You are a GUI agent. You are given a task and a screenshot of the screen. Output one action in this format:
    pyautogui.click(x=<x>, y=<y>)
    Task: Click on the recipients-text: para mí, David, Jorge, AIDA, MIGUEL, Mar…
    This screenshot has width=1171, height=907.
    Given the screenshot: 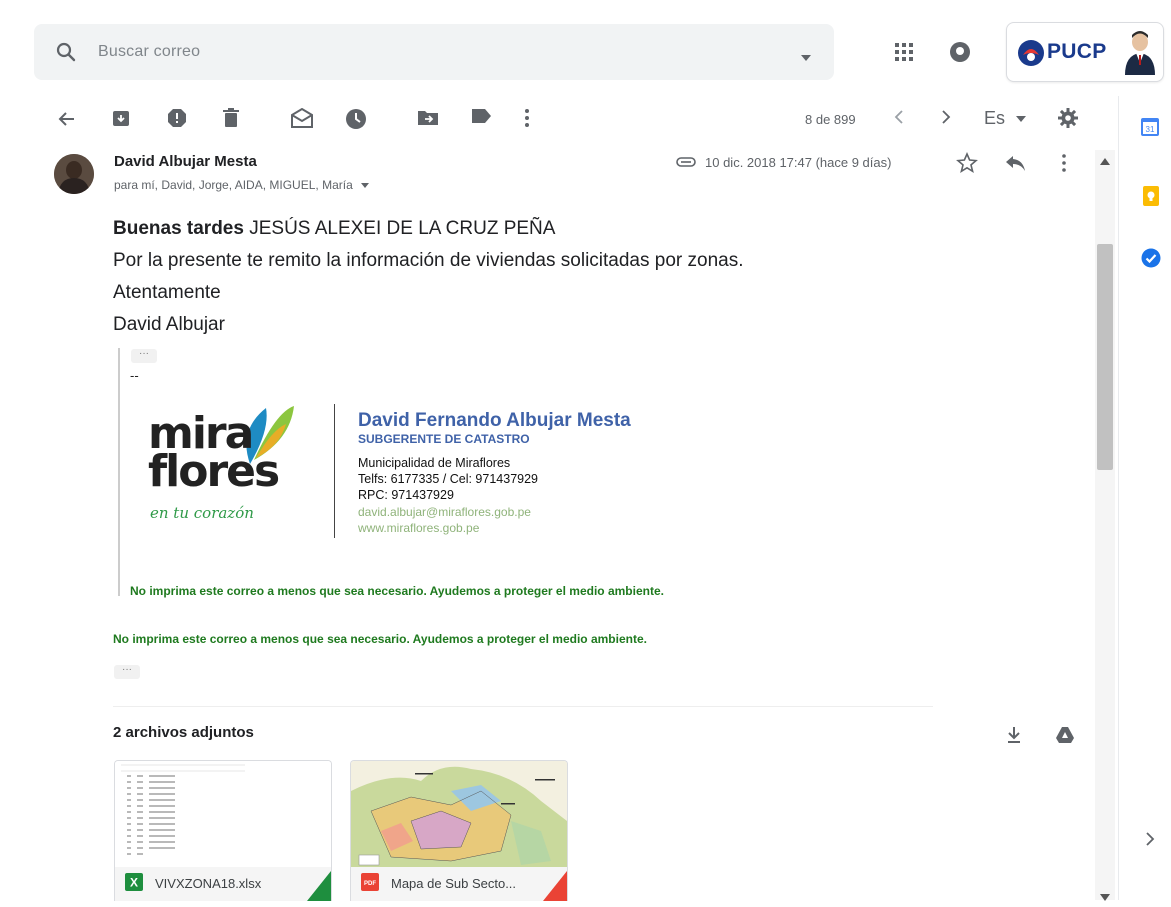 What is the action you would take?
    pyautogui.click(x=233, y=185)
    